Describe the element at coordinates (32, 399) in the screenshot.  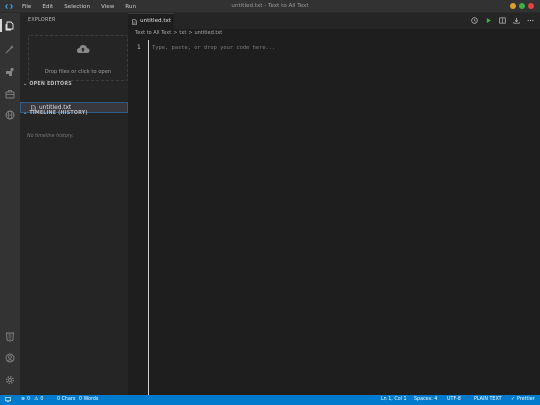
I see `problems-indicator: ⊗ 0 ⚠ 0` at that location.